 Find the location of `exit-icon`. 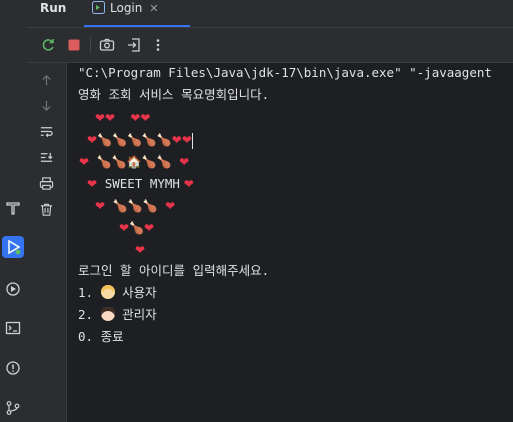

exit-icon is located at coordinates (134, 45).